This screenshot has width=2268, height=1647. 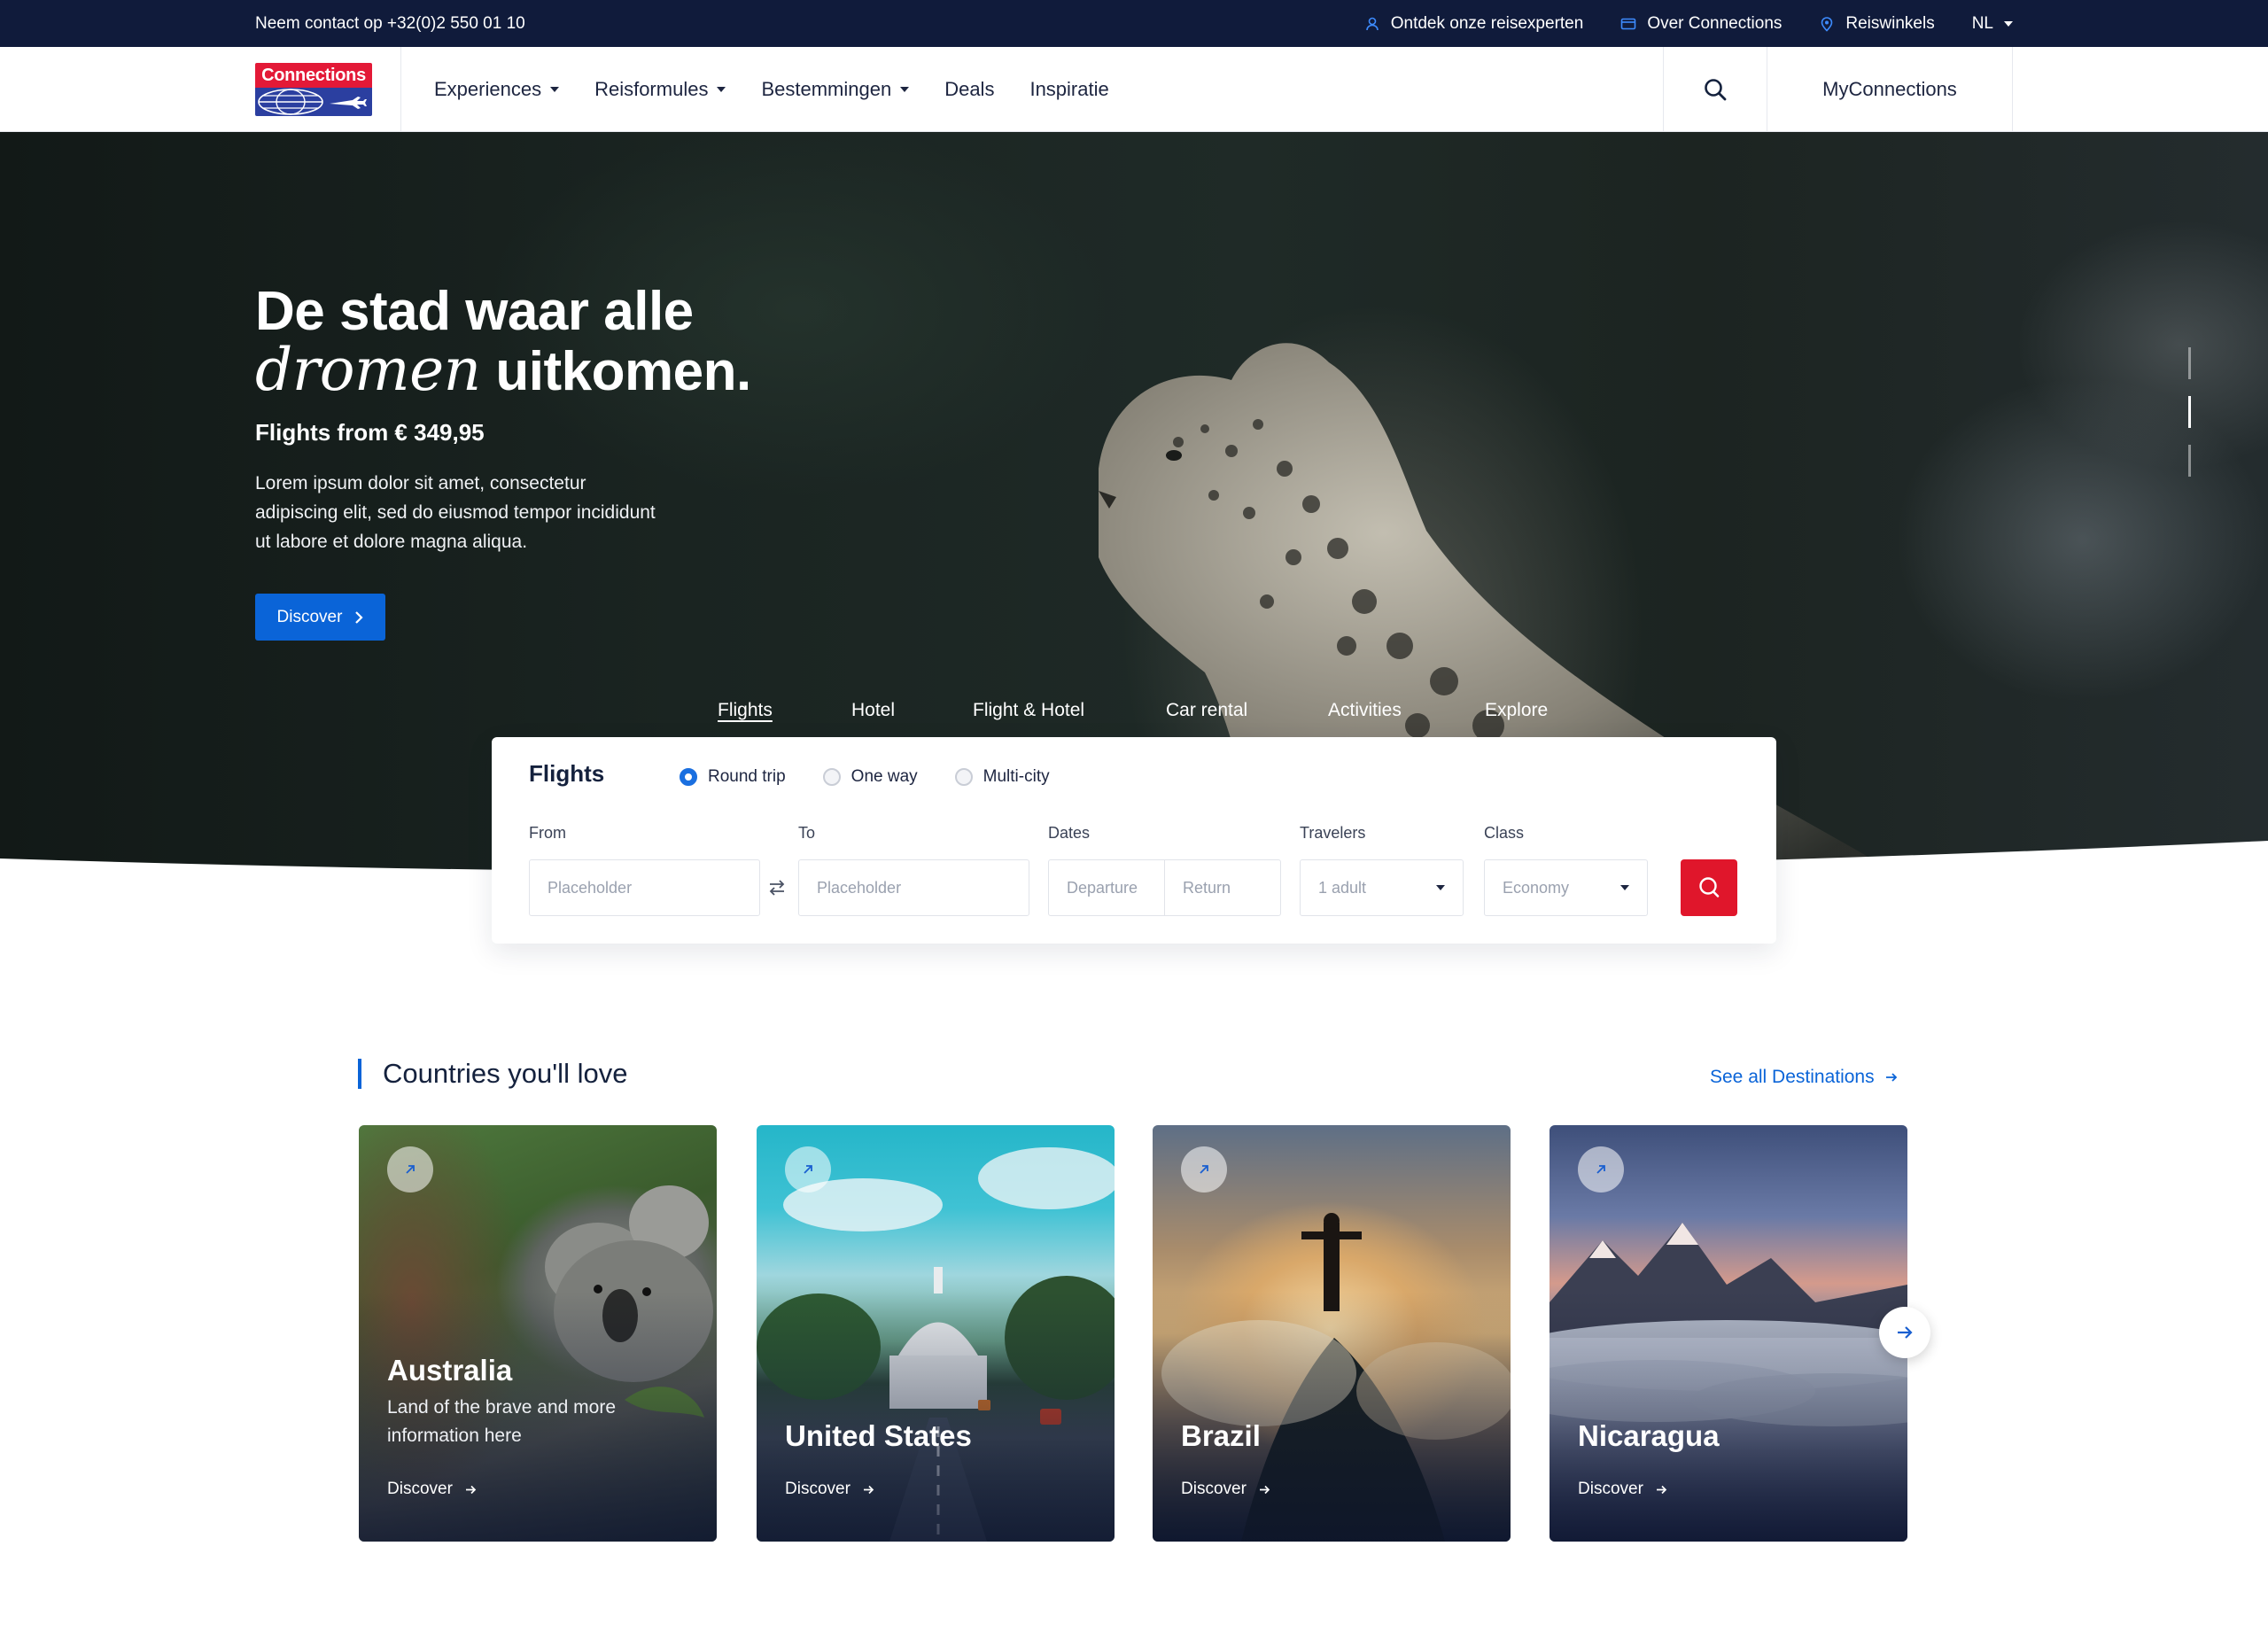 I want to click on tab-hotel: Hotel, so click(x=873, y=710).